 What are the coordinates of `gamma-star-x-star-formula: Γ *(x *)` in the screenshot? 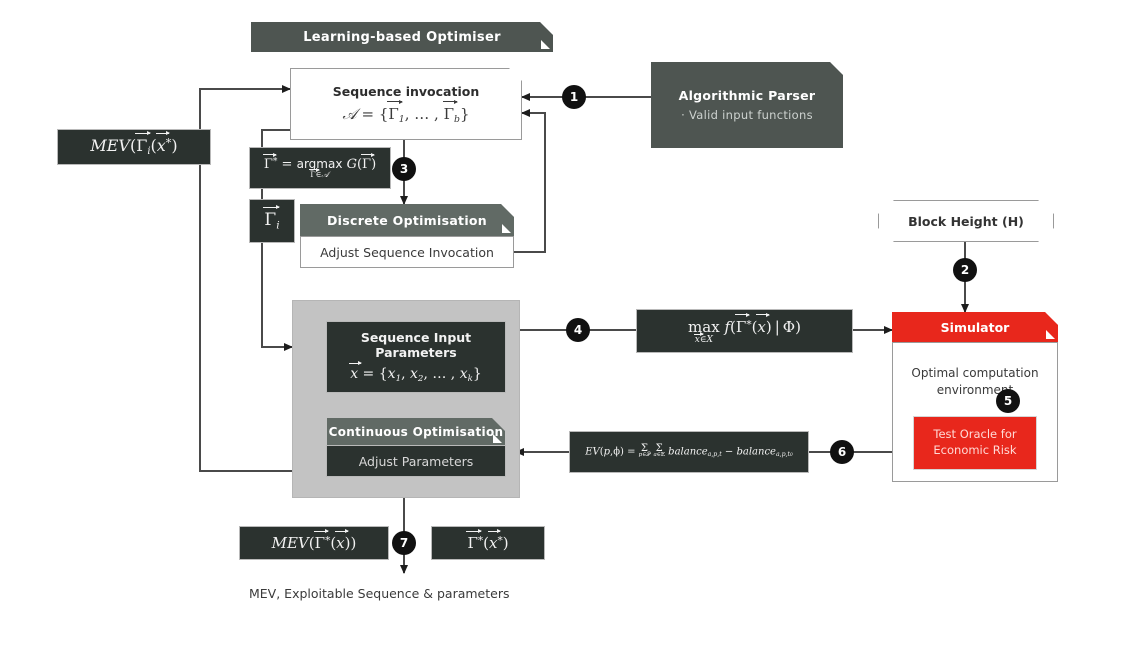 It's located at (487, 540).